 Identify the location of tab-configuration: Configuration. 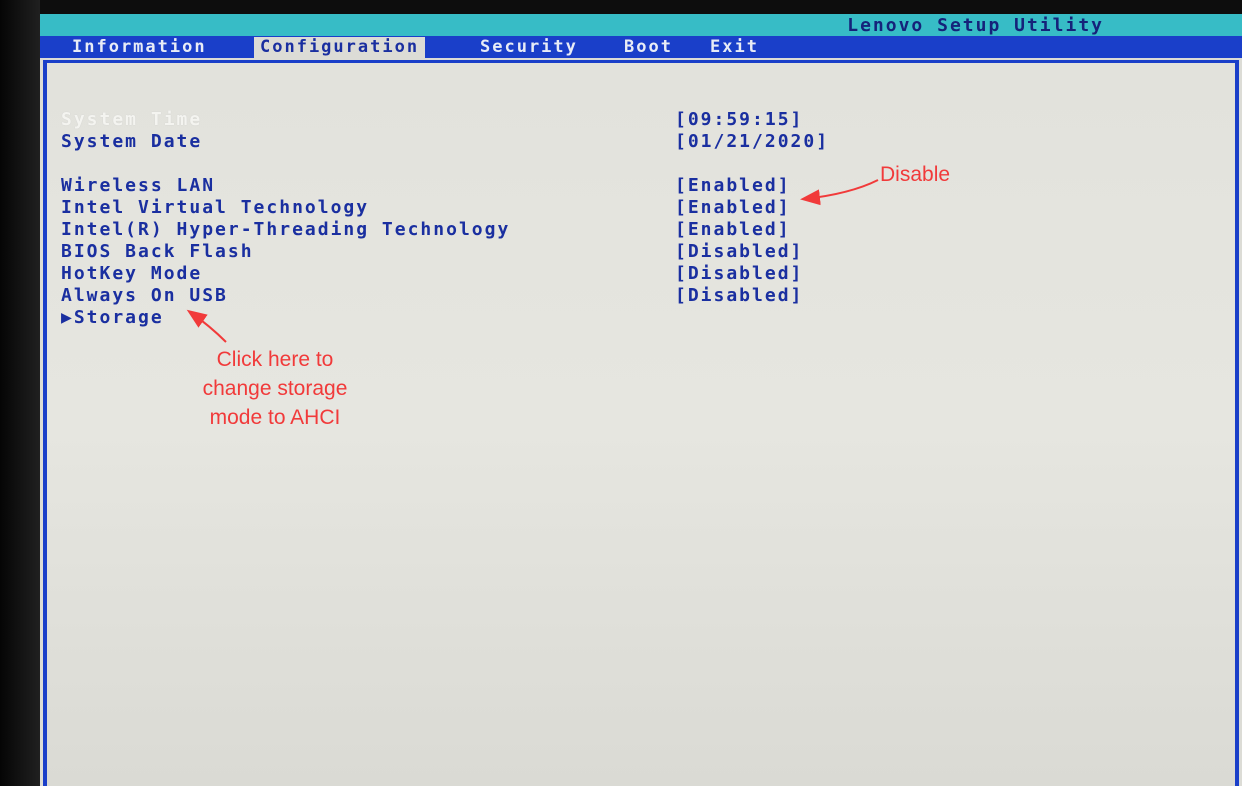
(340, 47).